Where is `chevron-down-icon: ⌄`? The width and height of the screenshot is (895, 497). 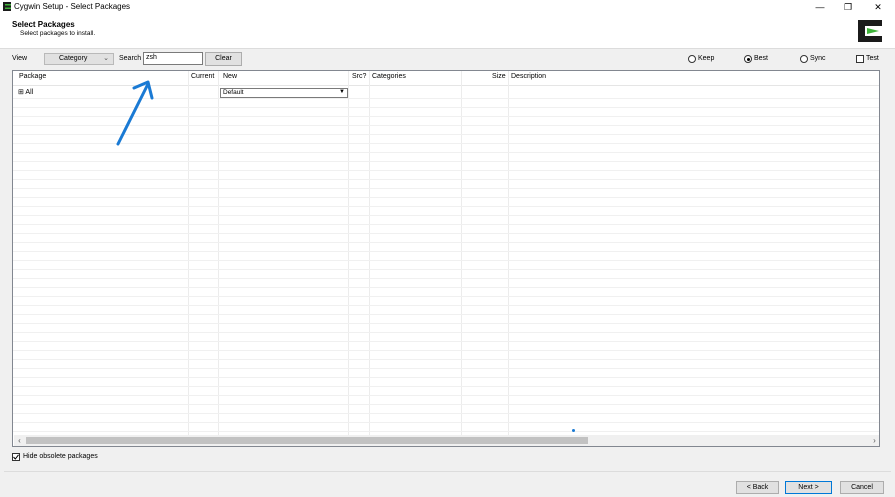 chevron-down-icon: ⌄ is located at coordinates (106, 58).